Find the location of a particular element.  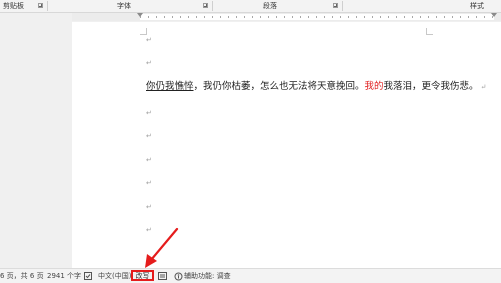

clipboard-dialog-launcher-icon is located at coordinates (40, 5).